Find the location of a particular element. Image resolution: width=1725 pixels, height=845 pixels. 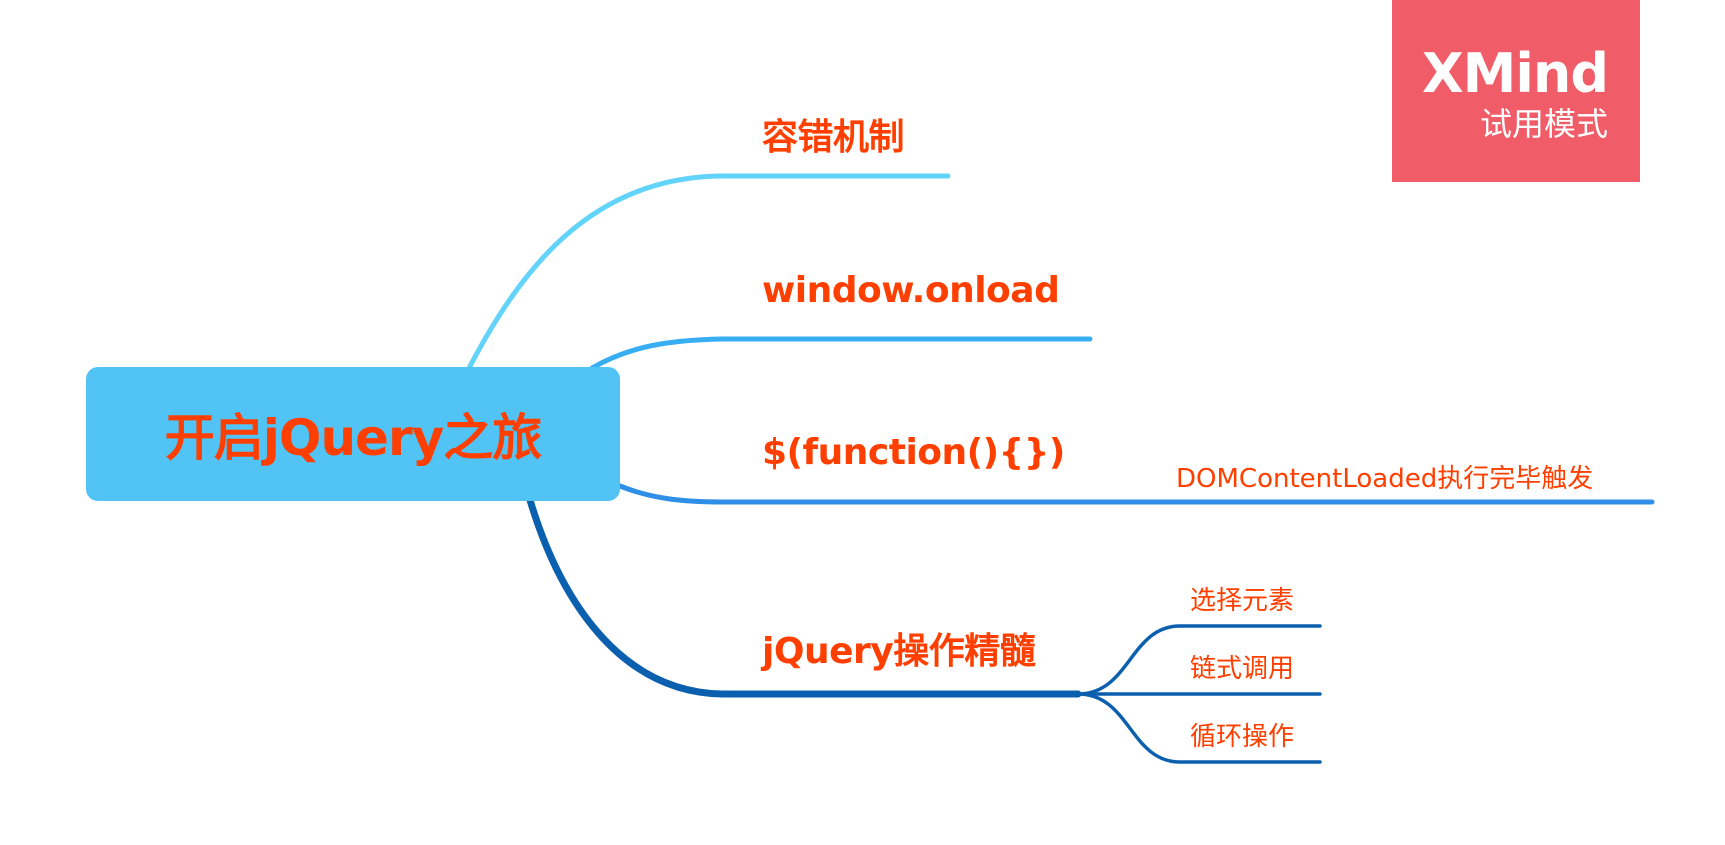

subtopic-loop-operations: 循环操作 is located at coordinates (1242, 734).